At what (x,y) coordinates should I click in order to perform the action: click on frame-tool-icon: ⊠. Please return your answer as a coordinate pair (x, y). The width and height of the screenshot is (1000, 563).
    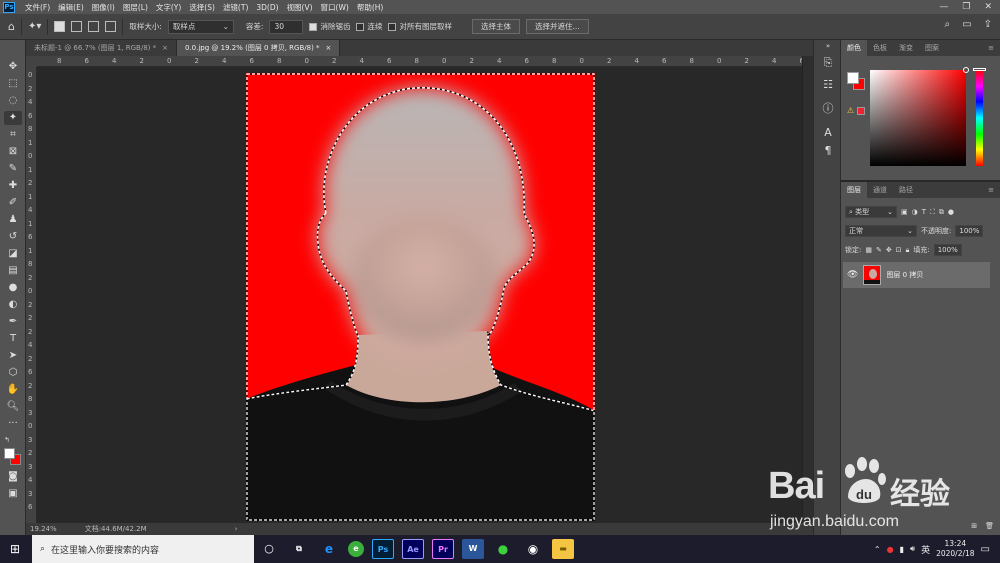
    Looking at the image, I should click on (13, 152).